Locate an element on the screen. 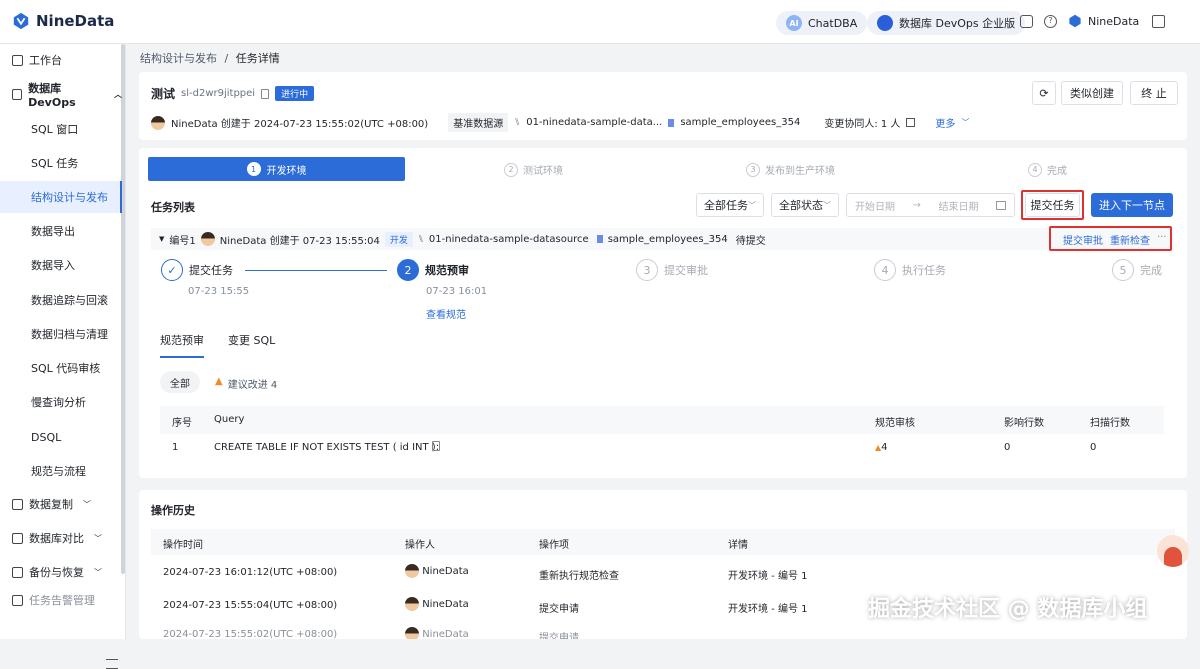  collapse-sidebar-icon is located at coordinates (112, 664).